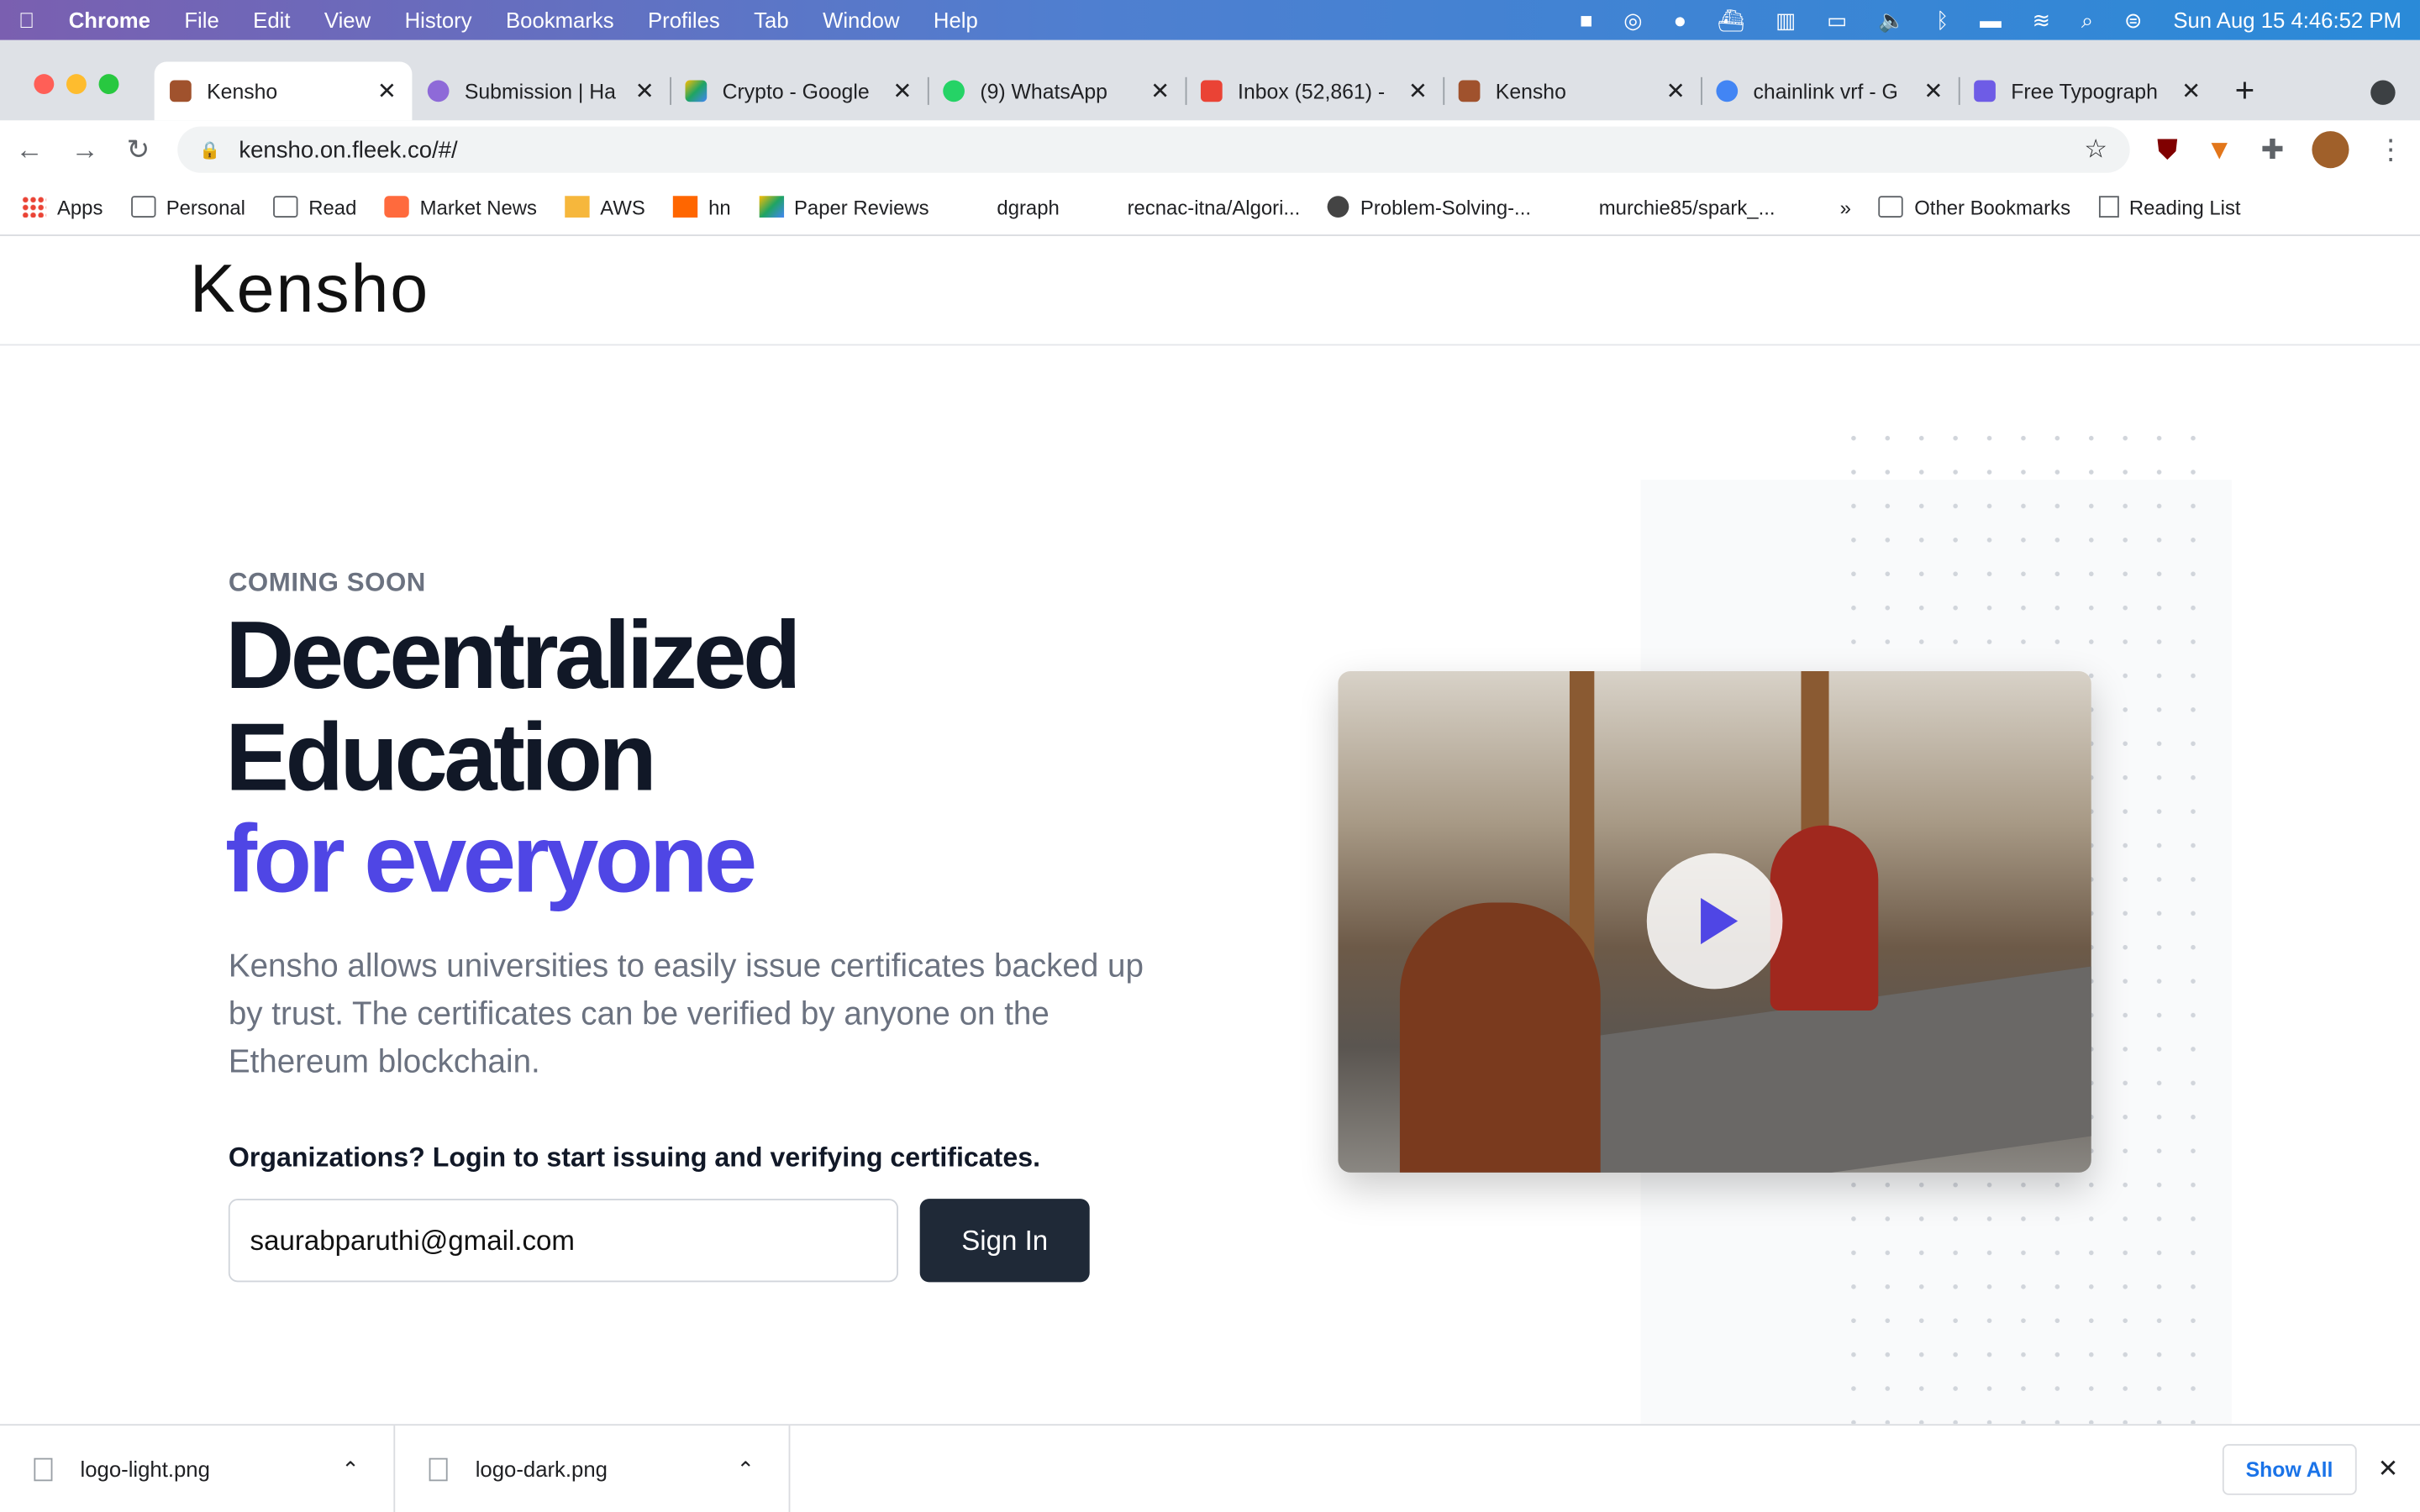  What do you see at coordinates (843, 206) in the screenshot?
I see `bookmark-paper-reviews: Paper Reviews` at bounding box center [843, 206].